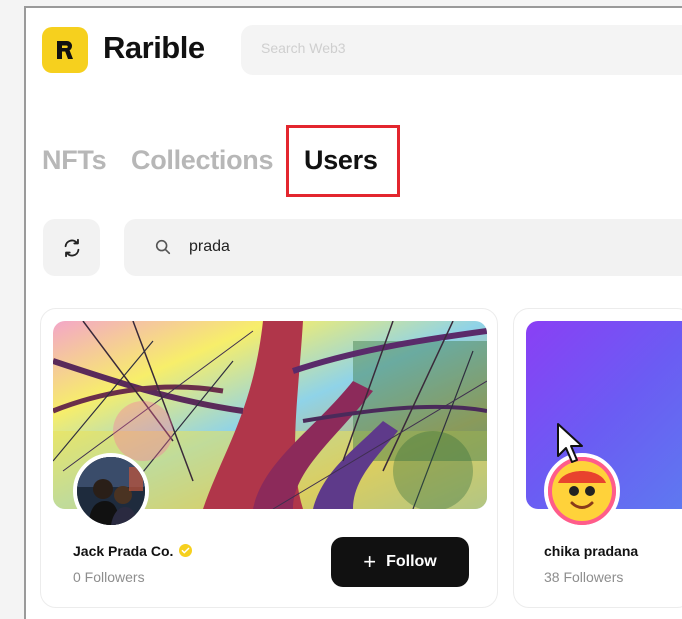 This screenshot has width=682, height=619. I want to click on refresh-button, so click(71, 247).